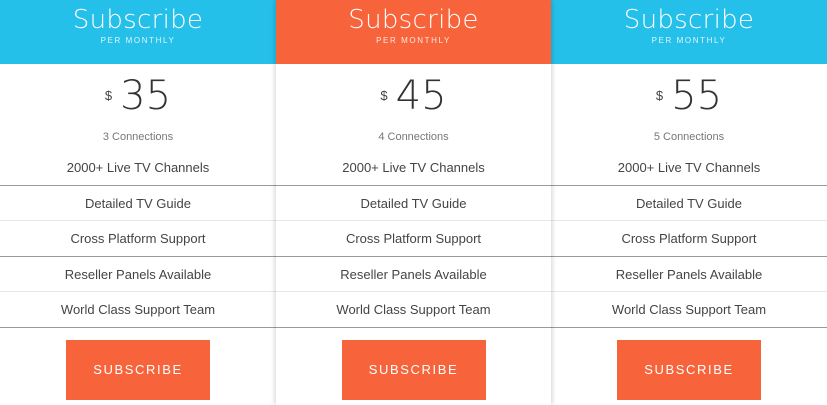 This screenshot has height=405, width=827. I want to click on plan-price: $ 55, so click(689, 97).